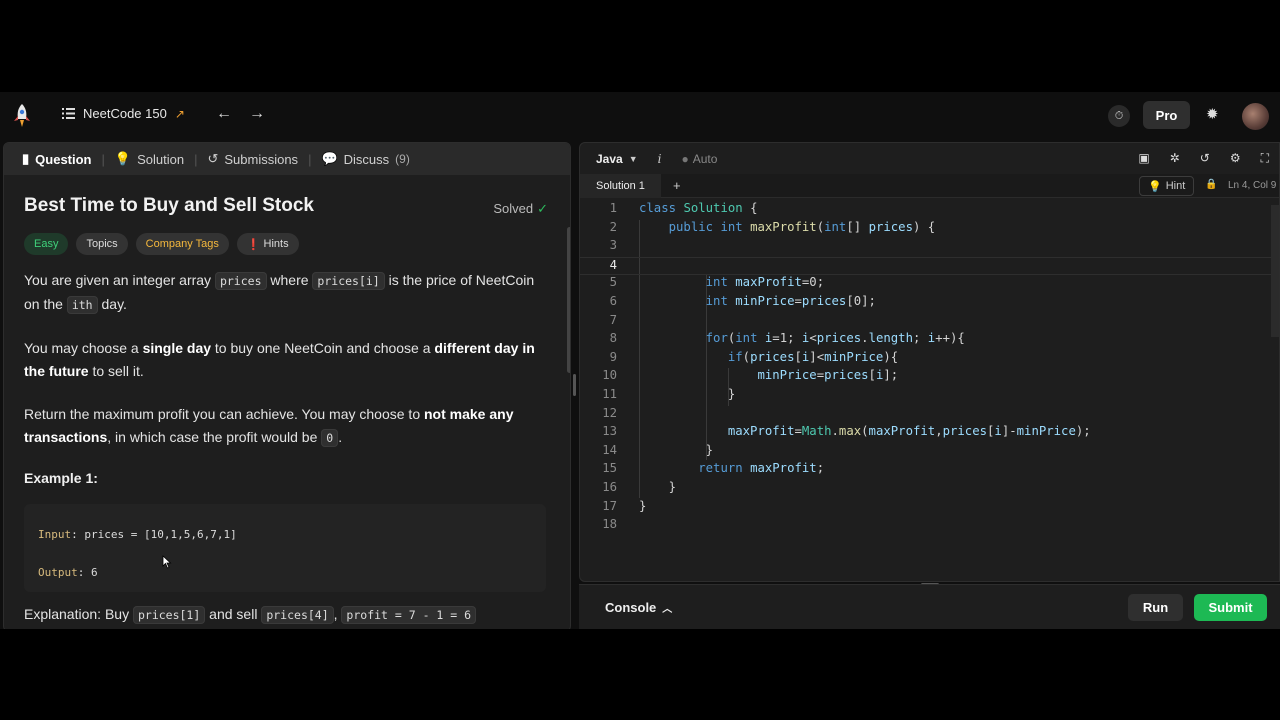 The image size is (1280, 720). Describe the element at coordinates (660, 159) in the screenshot. I see `info-icon: i` at that location.